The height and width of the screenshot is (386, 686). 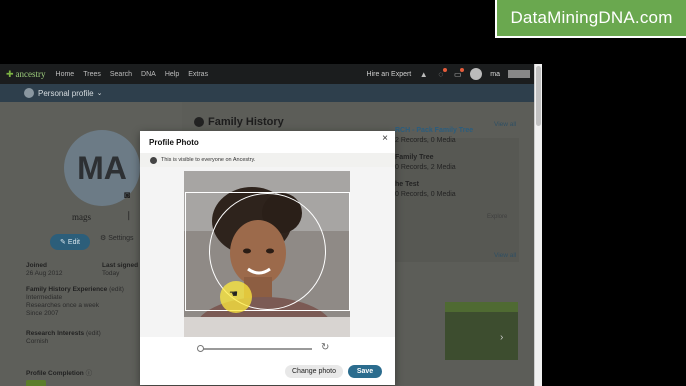 What do you see at coordinates (67, 289) in the screenshot?
I see `fhe-label: Family History Experience` at bounding box center [67, 289].